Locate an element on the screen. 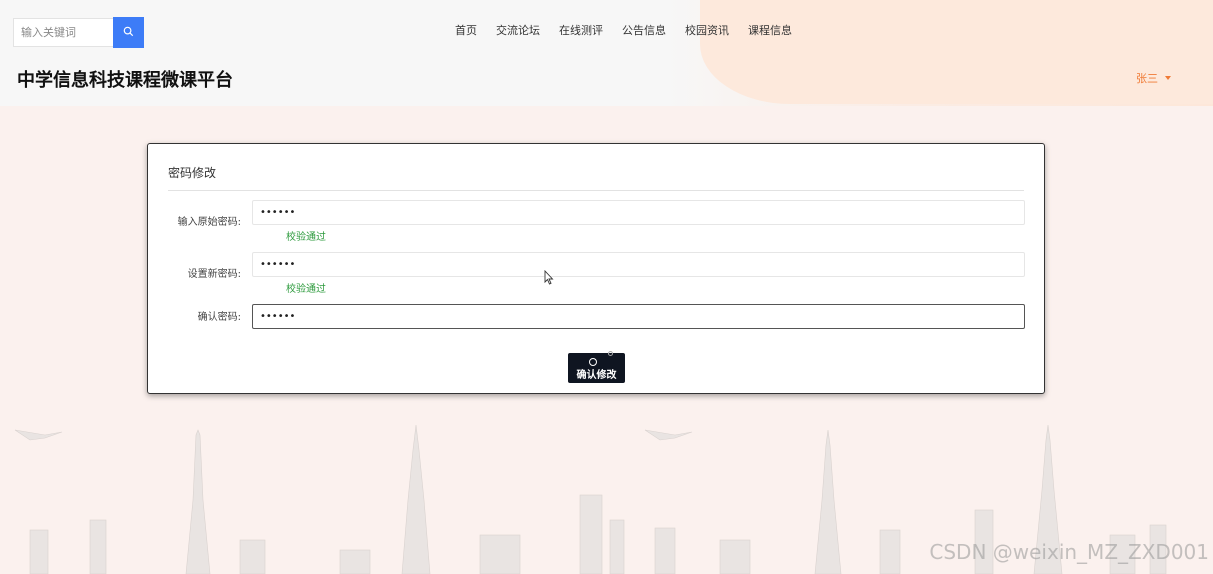  user-menu: 张三 is located at coordinates (1153, 78).